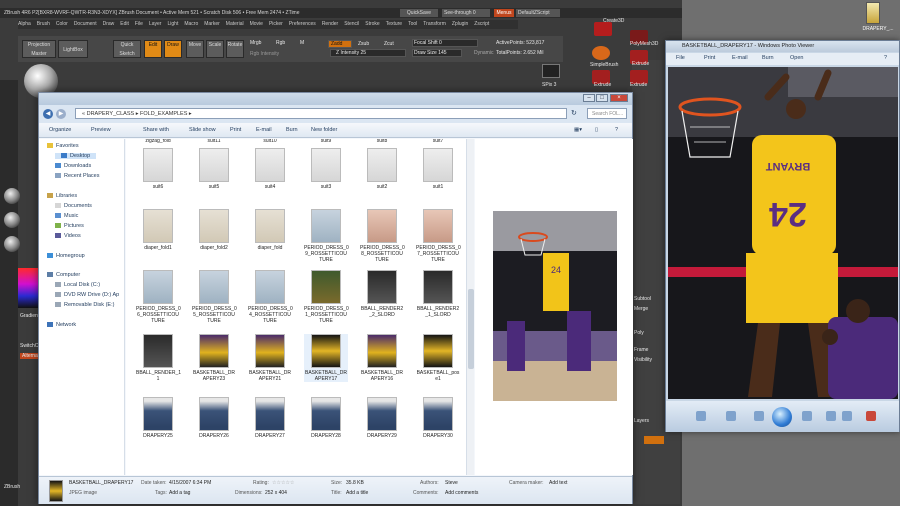 This screenshot has width=900, height=506. What do you see at coordinates (153, 49) in the screenshot?
I see `edit-tool-button: Edit` at bounding box center [153, 49].